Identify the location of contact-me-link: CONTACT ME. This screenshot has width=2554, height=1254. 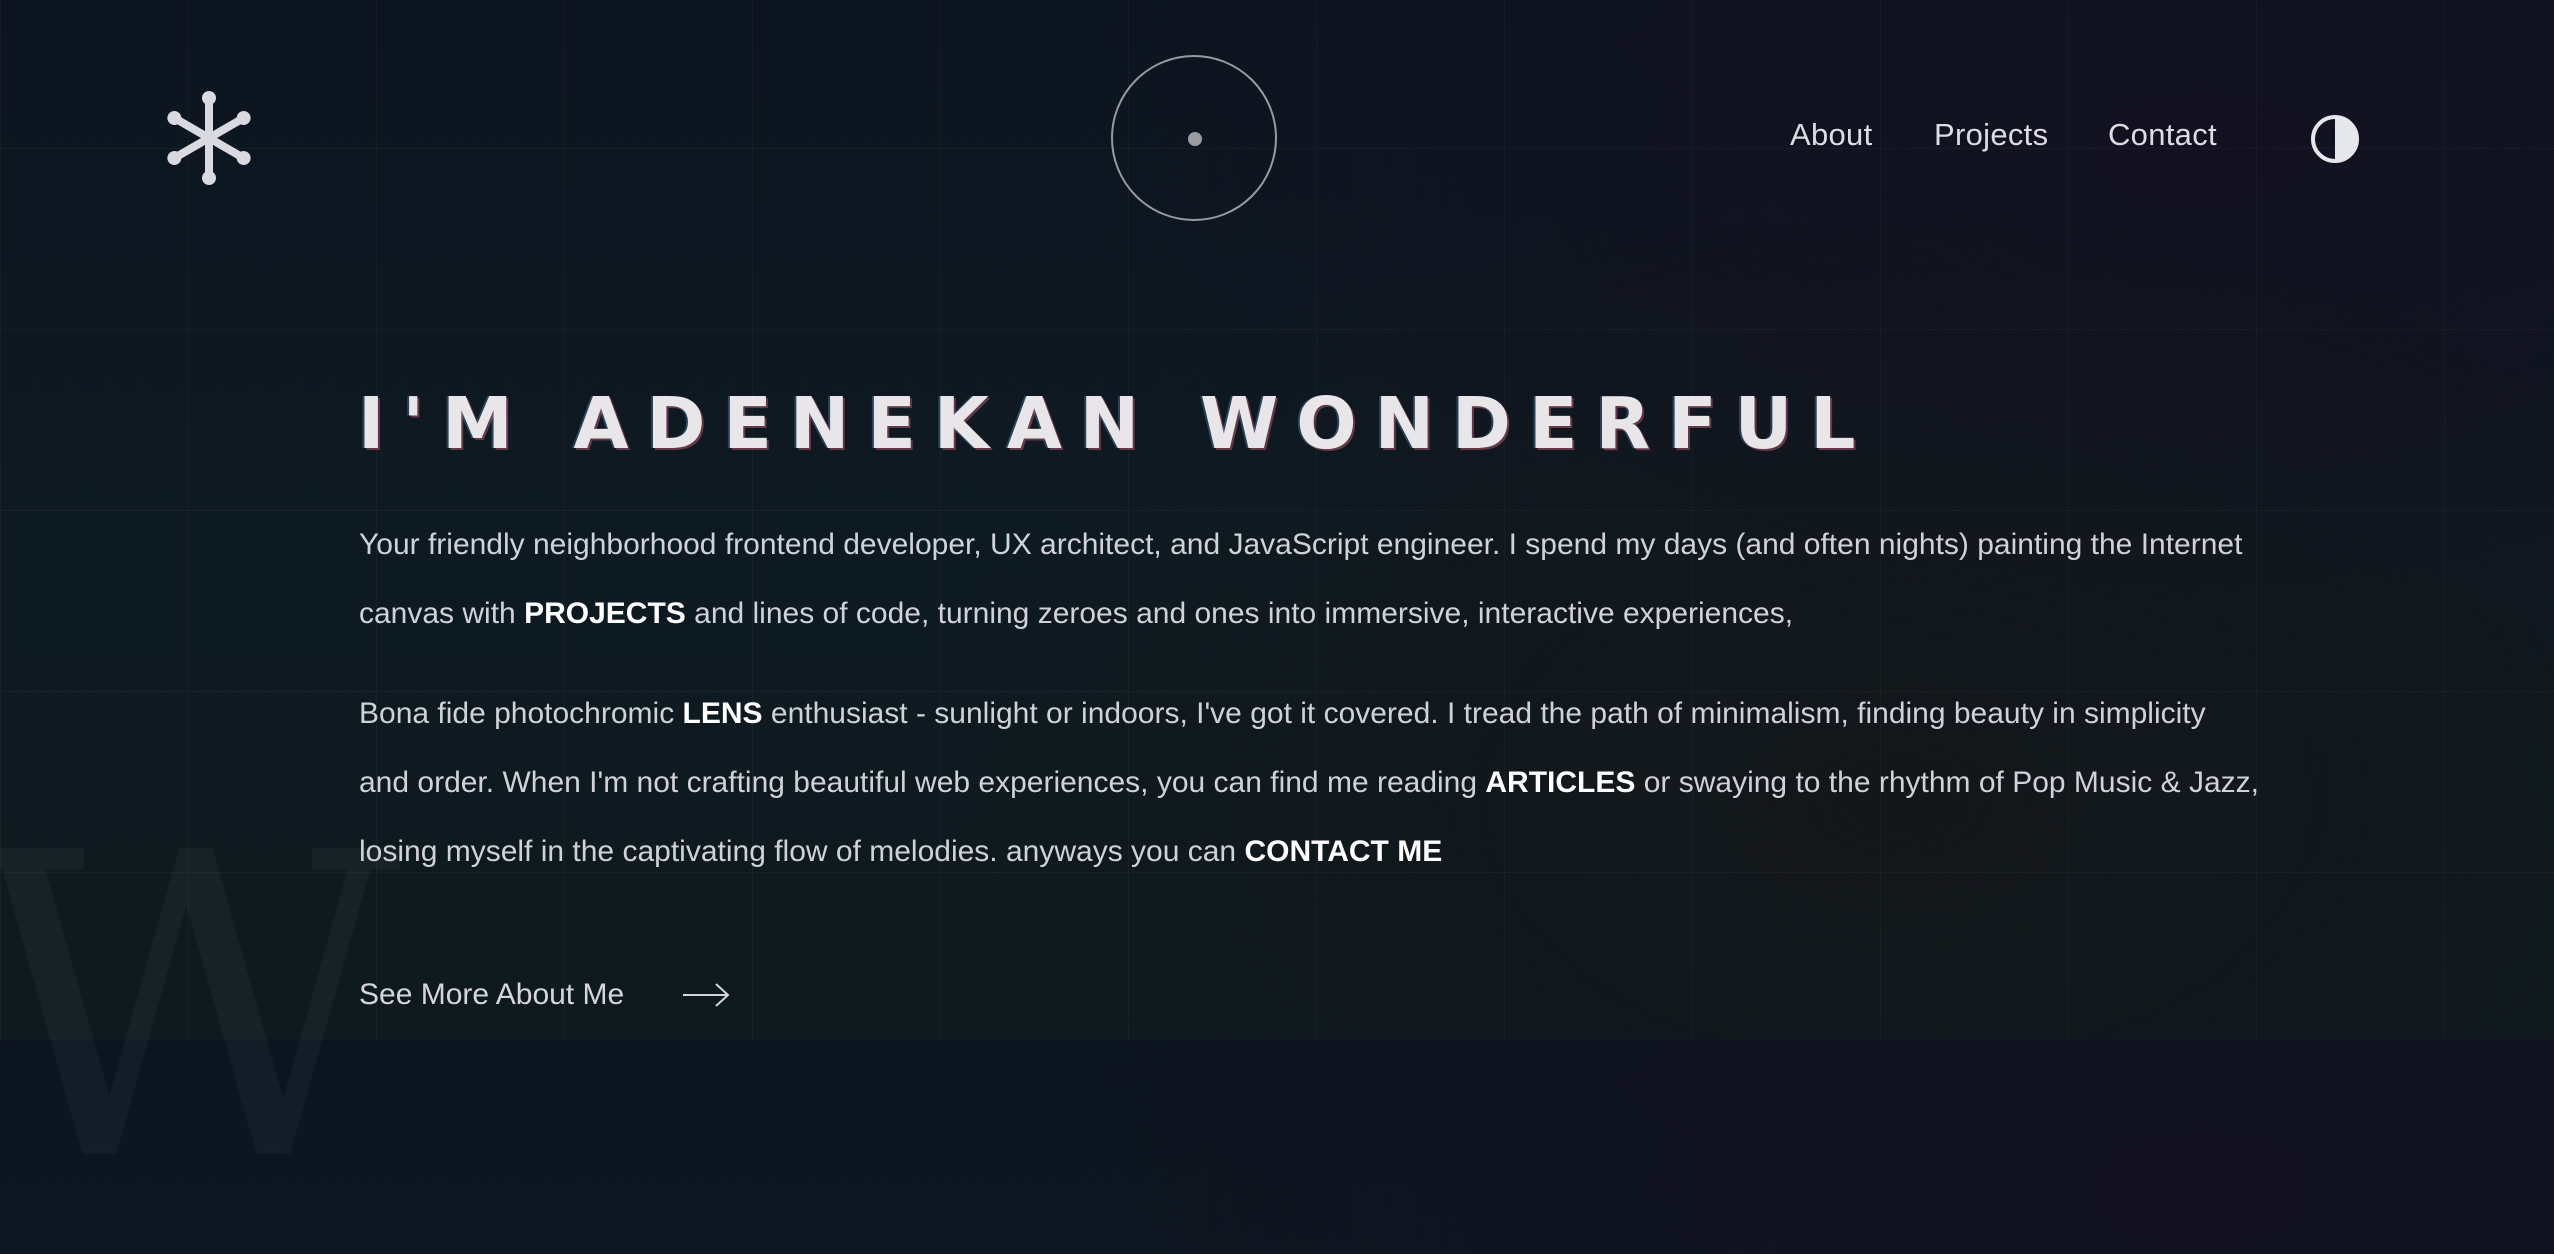
(1343, 851).